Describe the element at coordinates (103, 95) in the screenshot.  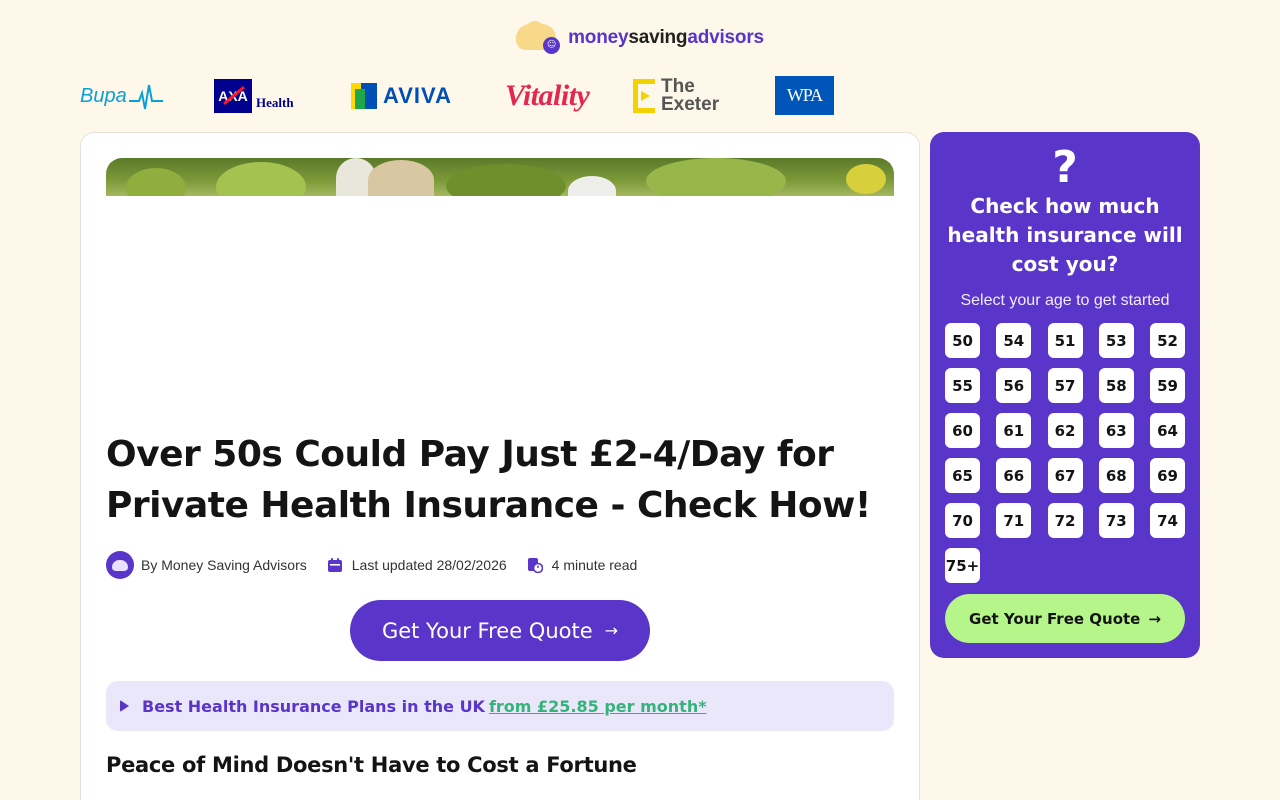
I see `bupa-logo-text: Bupa` at that location.